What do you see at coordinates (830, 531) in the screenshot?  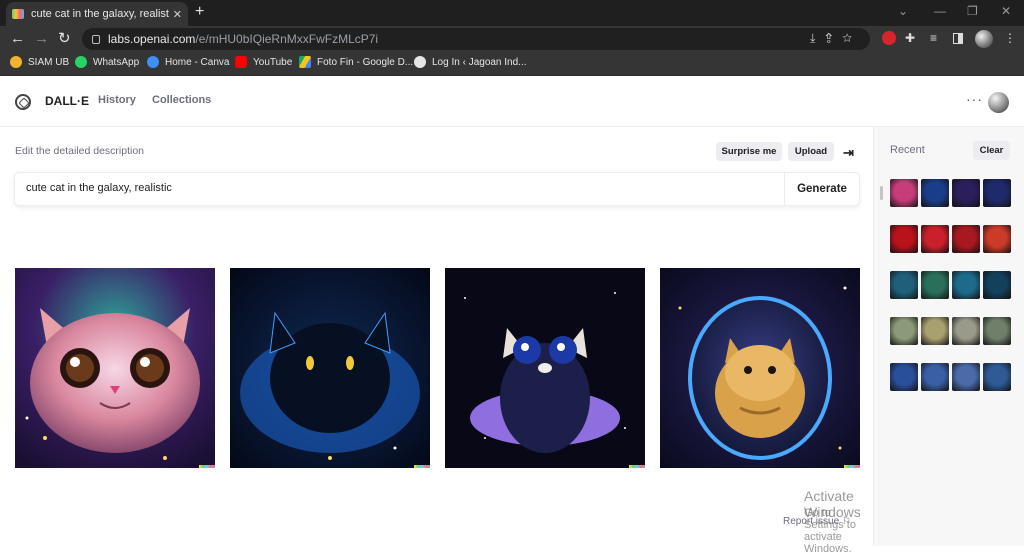 I see `windows-activation-hint: Go to Settings to activate Windows.` at bounding box center [830, 531].